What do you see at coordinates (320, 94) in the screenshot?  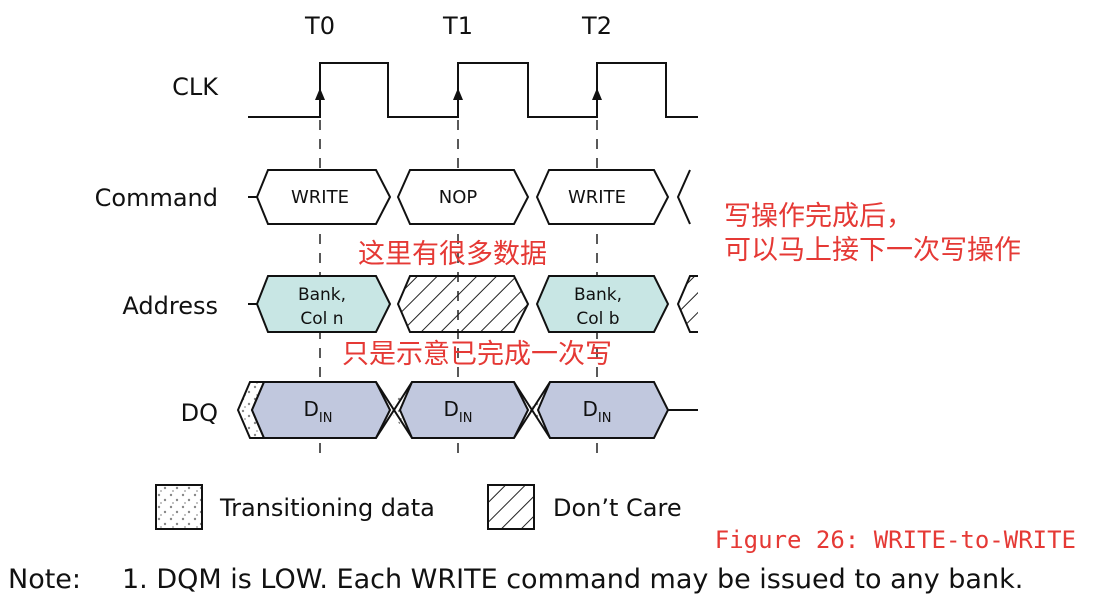 I see `clk-rising-edge-arrow-t0` at bounding box center [320, 94].